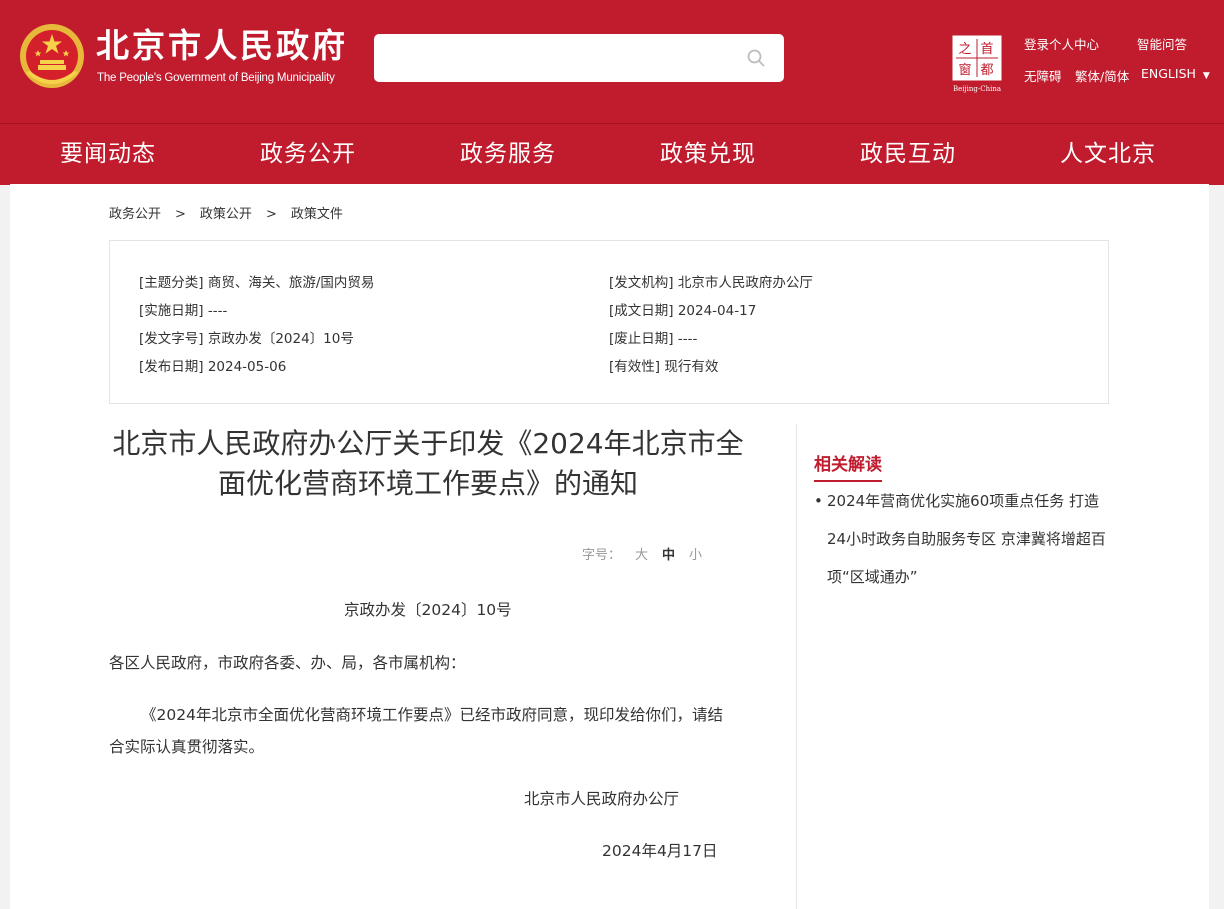 The width and height of the screenshot is (1224, 909). I want to click on meta-effective-date: [实施日期] ----, so click(183, 311).